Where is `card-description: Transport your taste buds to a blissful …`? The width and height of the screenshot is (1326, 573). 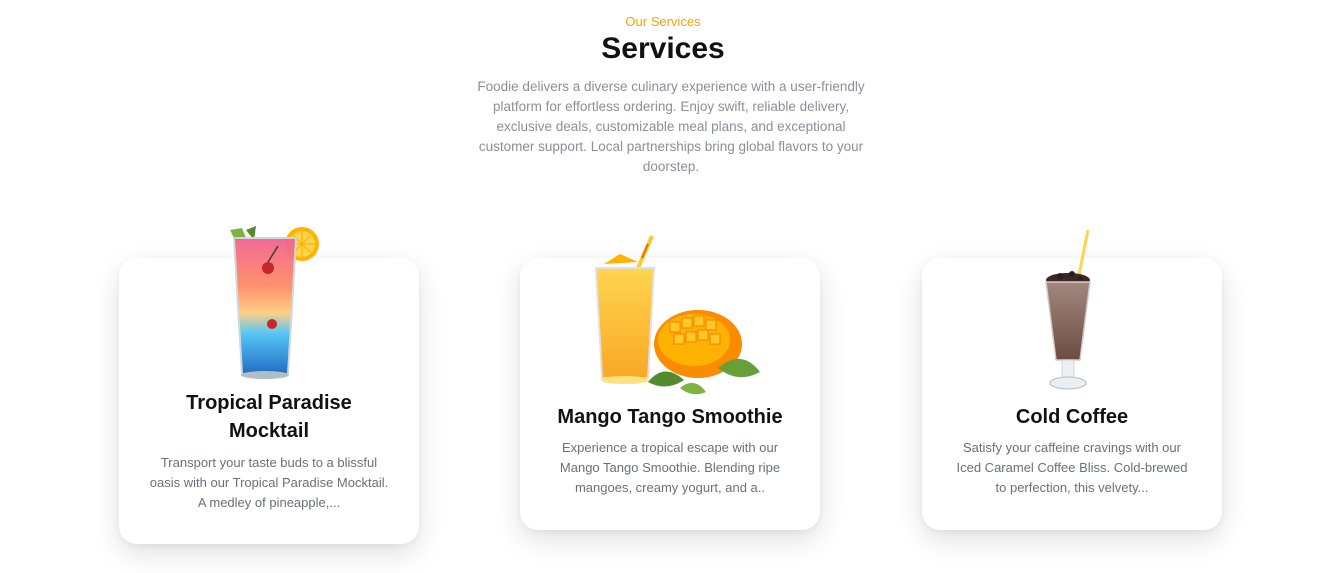 card-description: Transport your taste buds to a blissful … is located at coordinates (269, 482).